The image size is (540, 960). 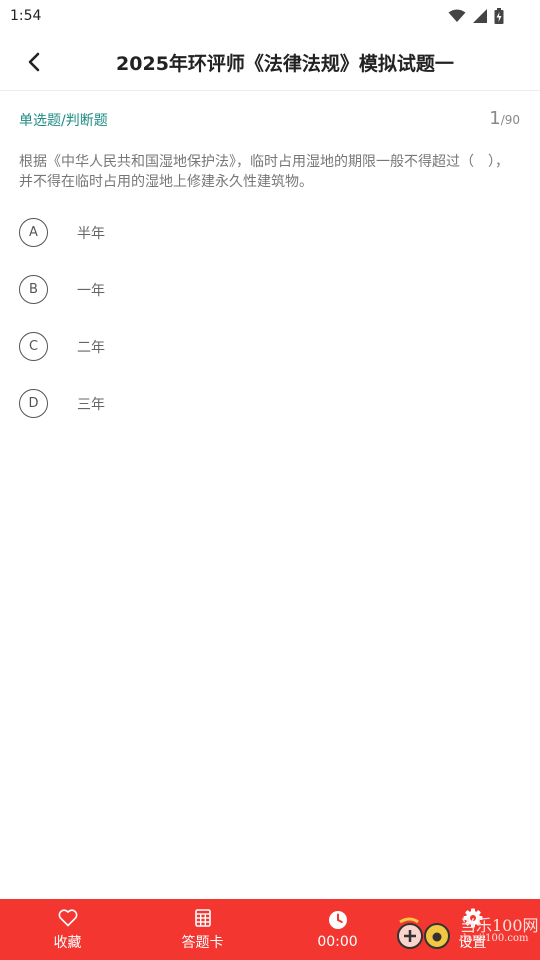 What do you see at coordinates (33, 289) in the screenshot?
I see `option-letter: B` at bounding box center [33, 289].